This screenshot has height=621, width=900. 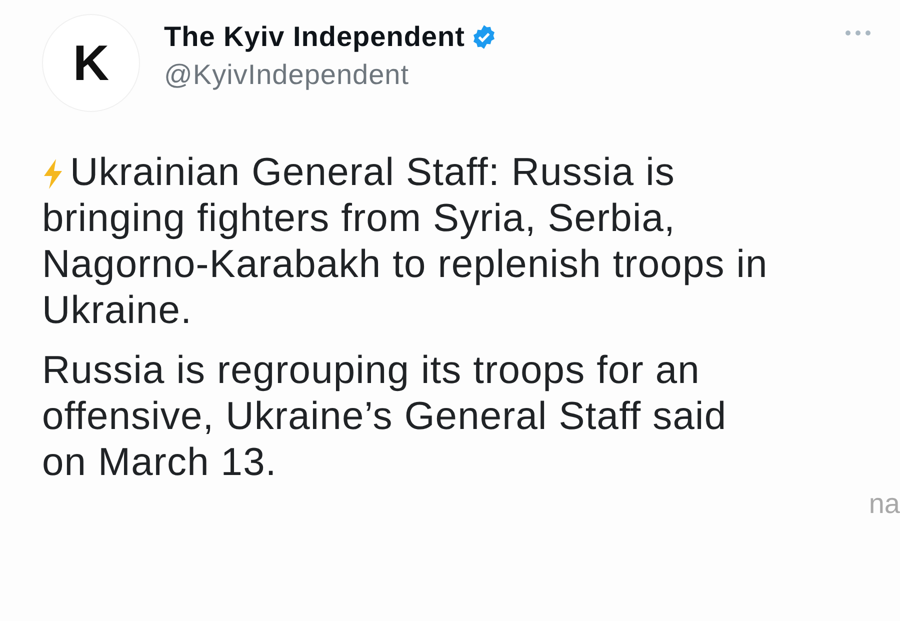 What do you see at coordinates (492, 75) in the screenshot?
I see `author-handle: @KyivIndependent` at bounding box center [492, 75].